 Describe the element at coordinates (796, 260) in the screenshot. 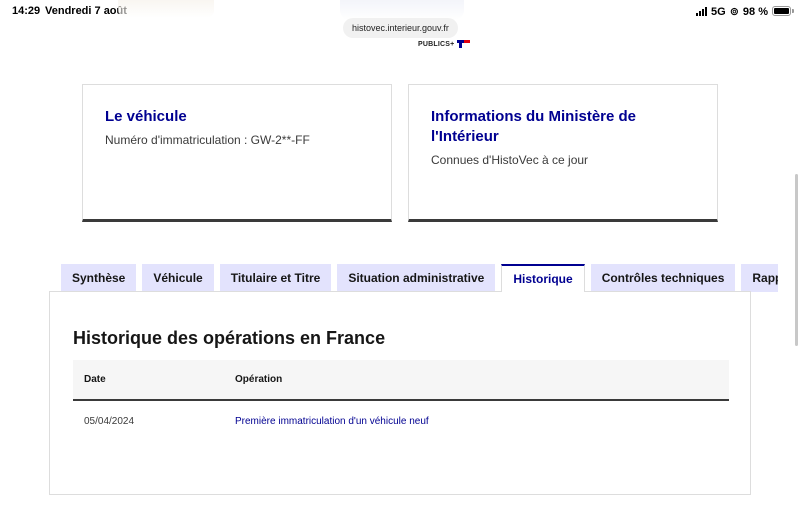

I see `page-scrollbar` at that location.